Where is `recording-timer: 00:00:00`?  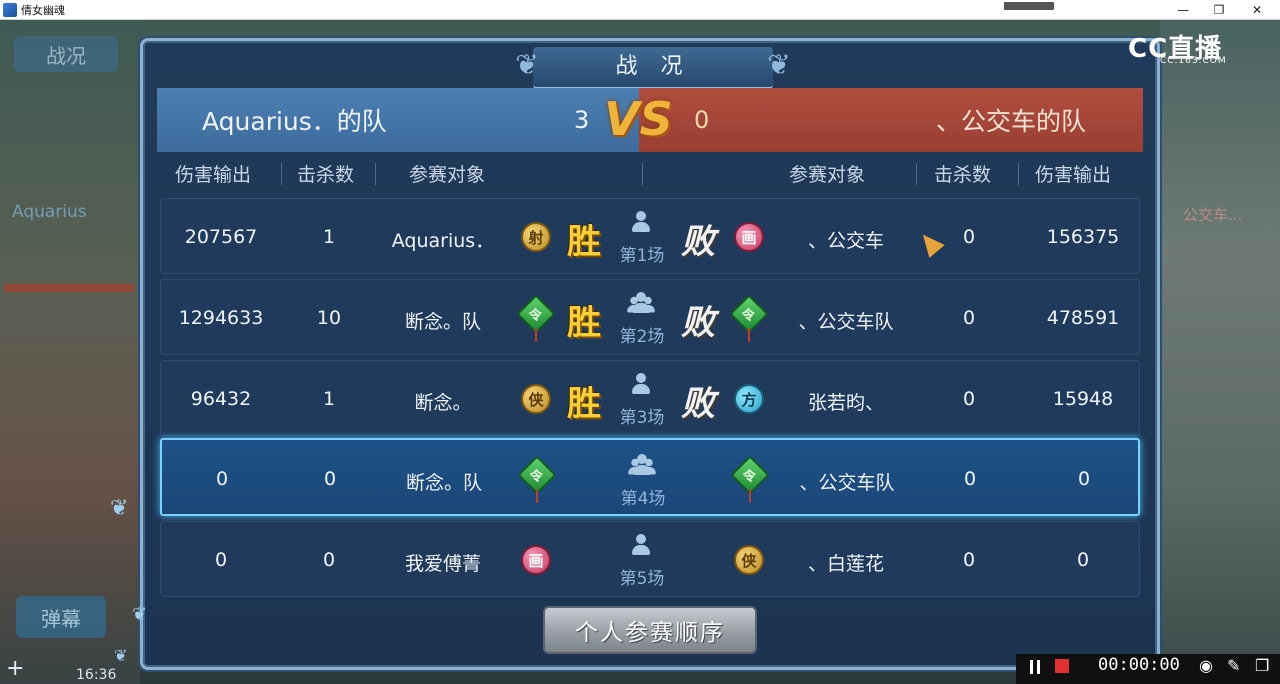 recording-timer: 00:00:00 is located at coordinates (1139, 665).